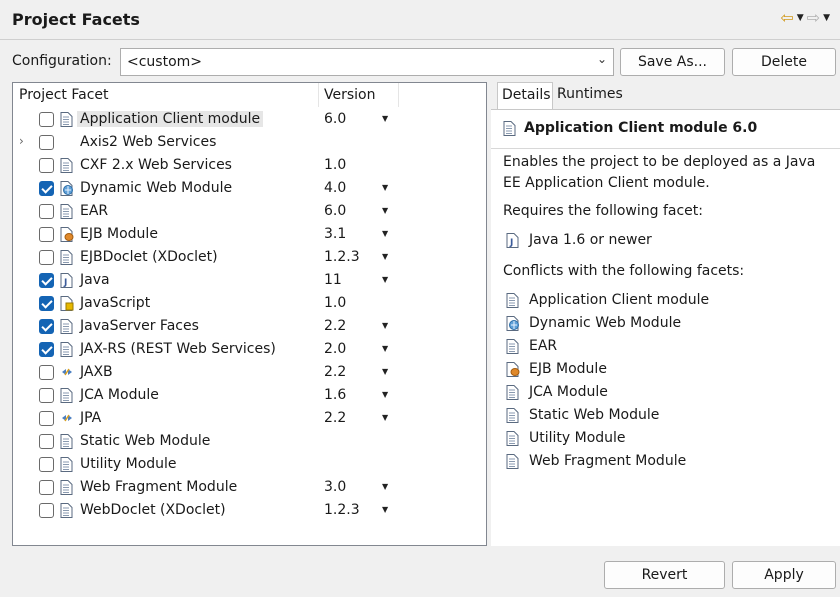 The height and width of the screenshot is (597, 840). What do you see at coordinates (149, 257) in the screenshot?
I see `facet-name: EJBDoclet (XDoclet)` at bounding box center [149, 257].